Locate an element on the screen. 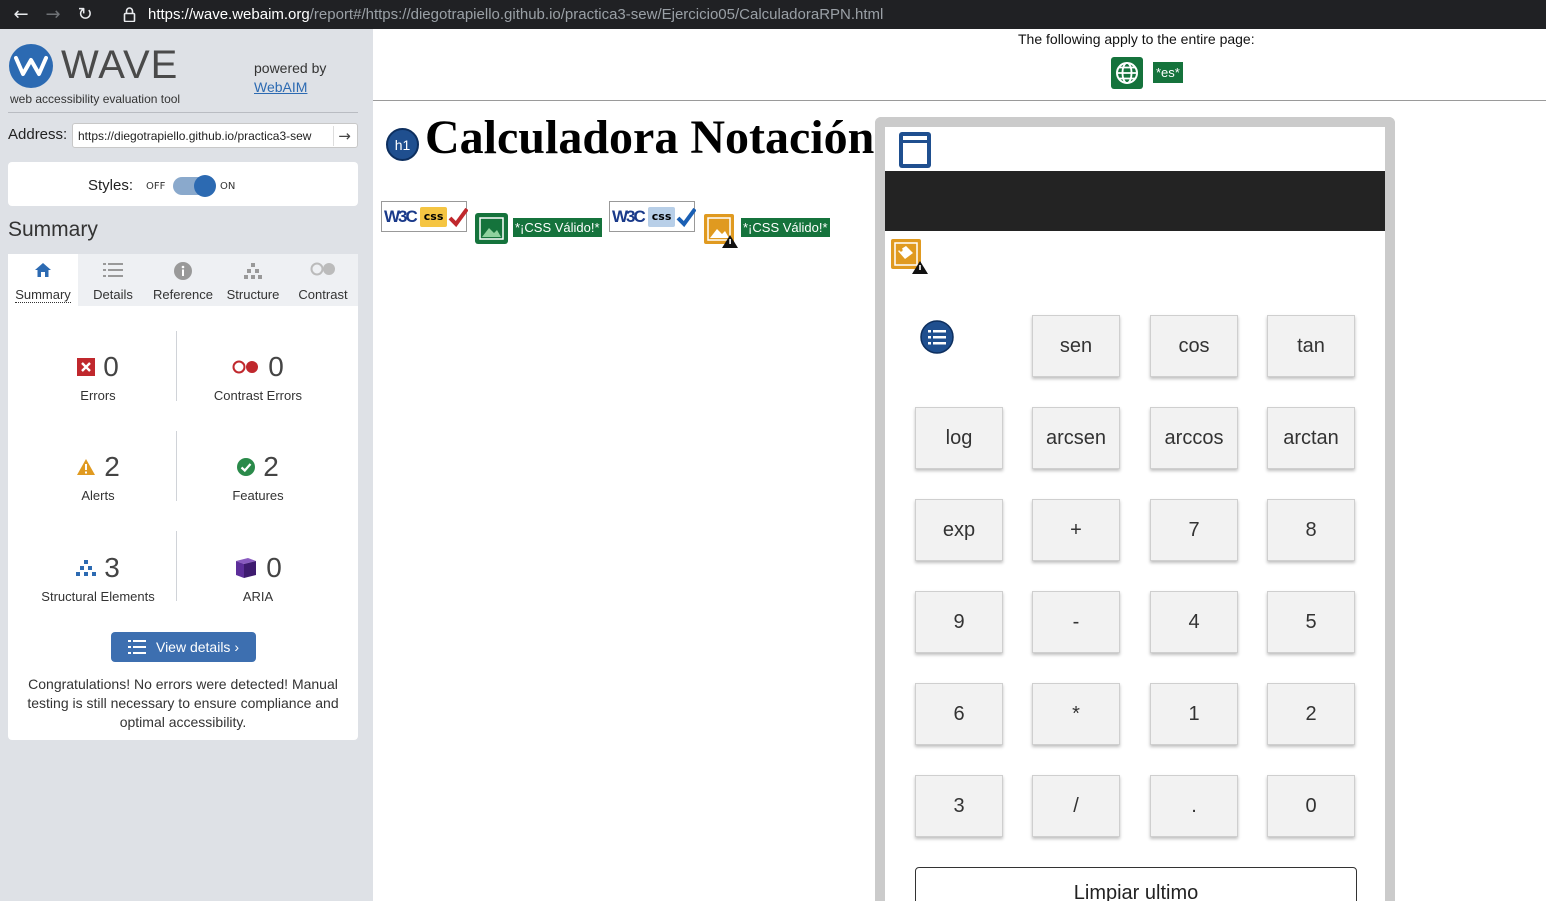 This screenshot has height=901, width=1546. errors-label: Errors is located at coordinates (98, 395).